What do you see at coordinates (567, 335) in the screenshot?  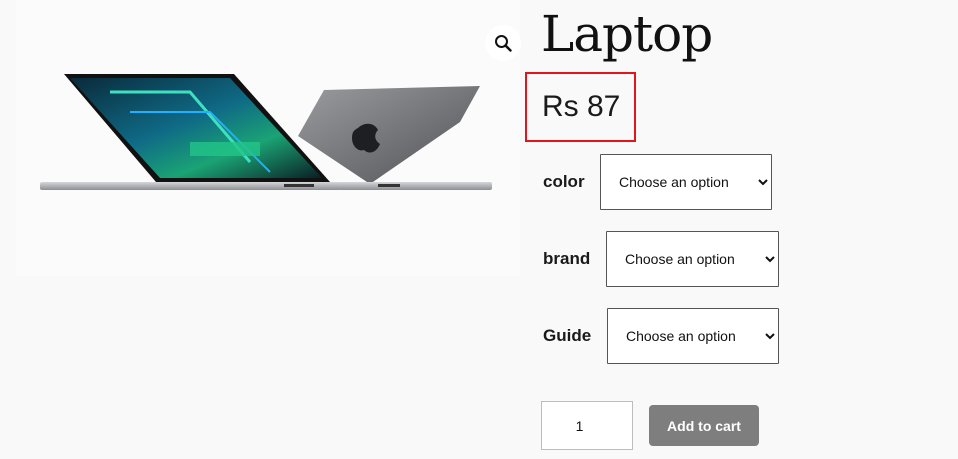 I see `variation-label-guide: Guide` at bounding box center [567, 335].